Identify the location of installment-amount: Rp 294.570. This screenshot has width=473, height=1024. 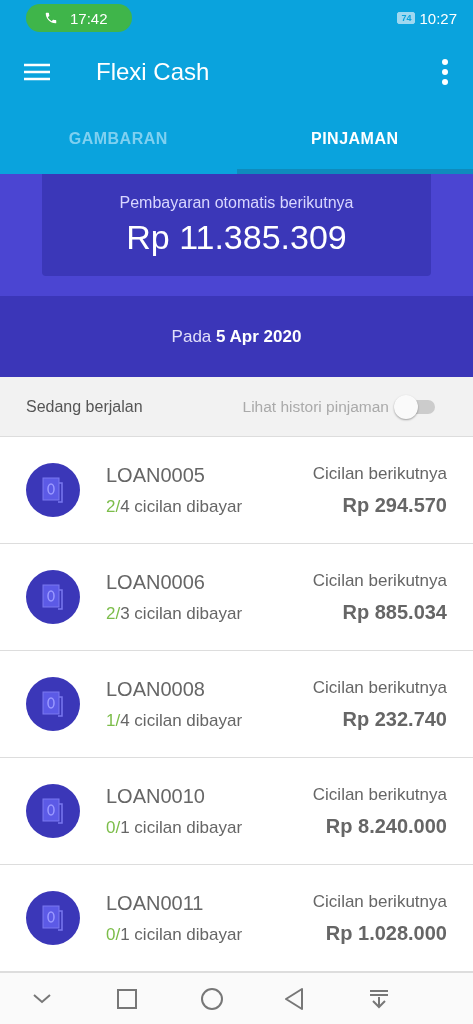
(394, 505).